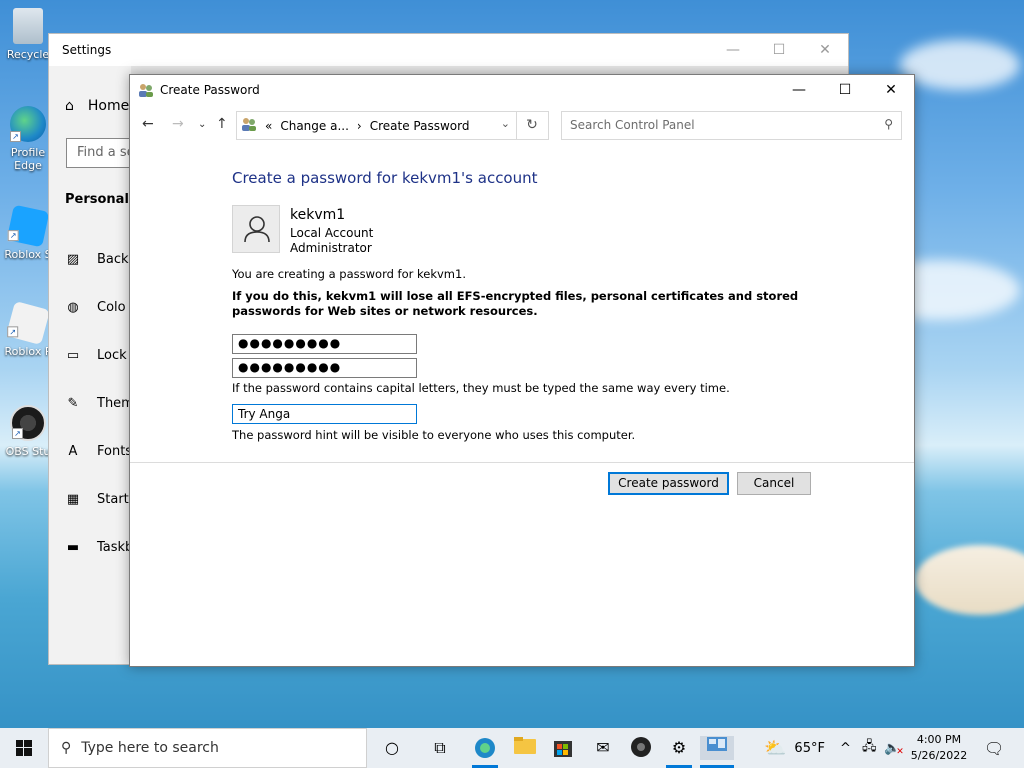 This screenshot has height=768, width=1024. Describe the element at coordinates (114, 355) in the screenshot. I see `settings-item-label: Lock s` at that location.